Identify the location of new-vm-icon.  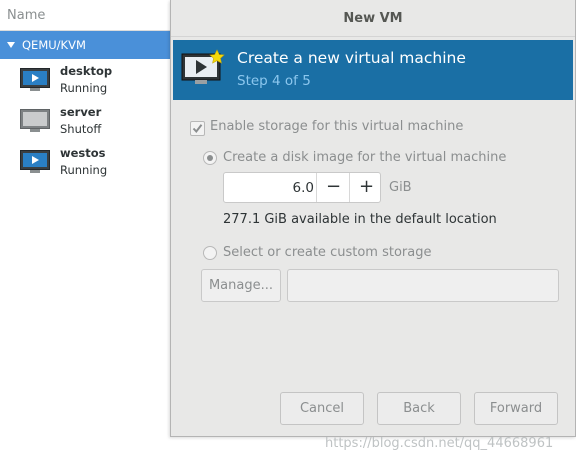
(203, 66).